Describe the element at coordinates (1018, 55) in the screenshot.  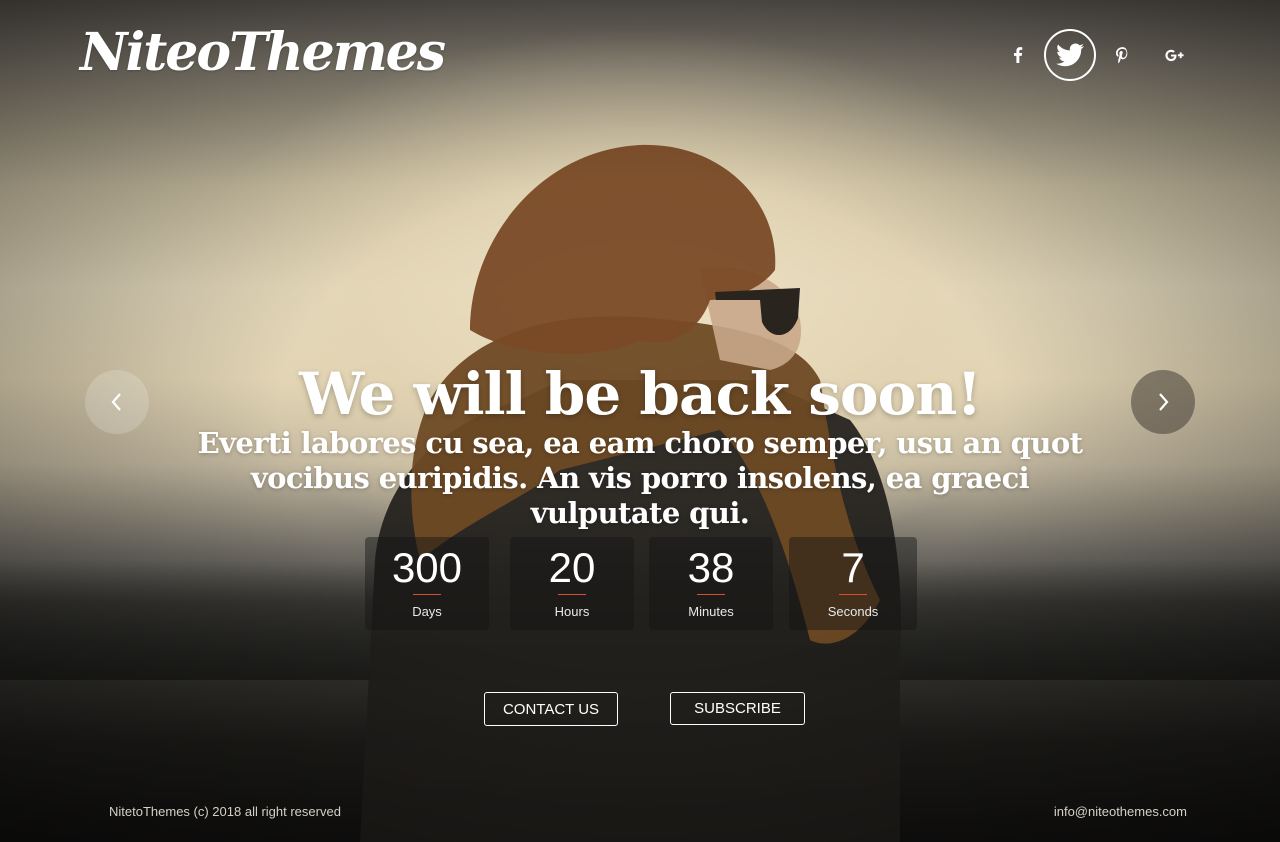
I see `facebook-icon` at that location.